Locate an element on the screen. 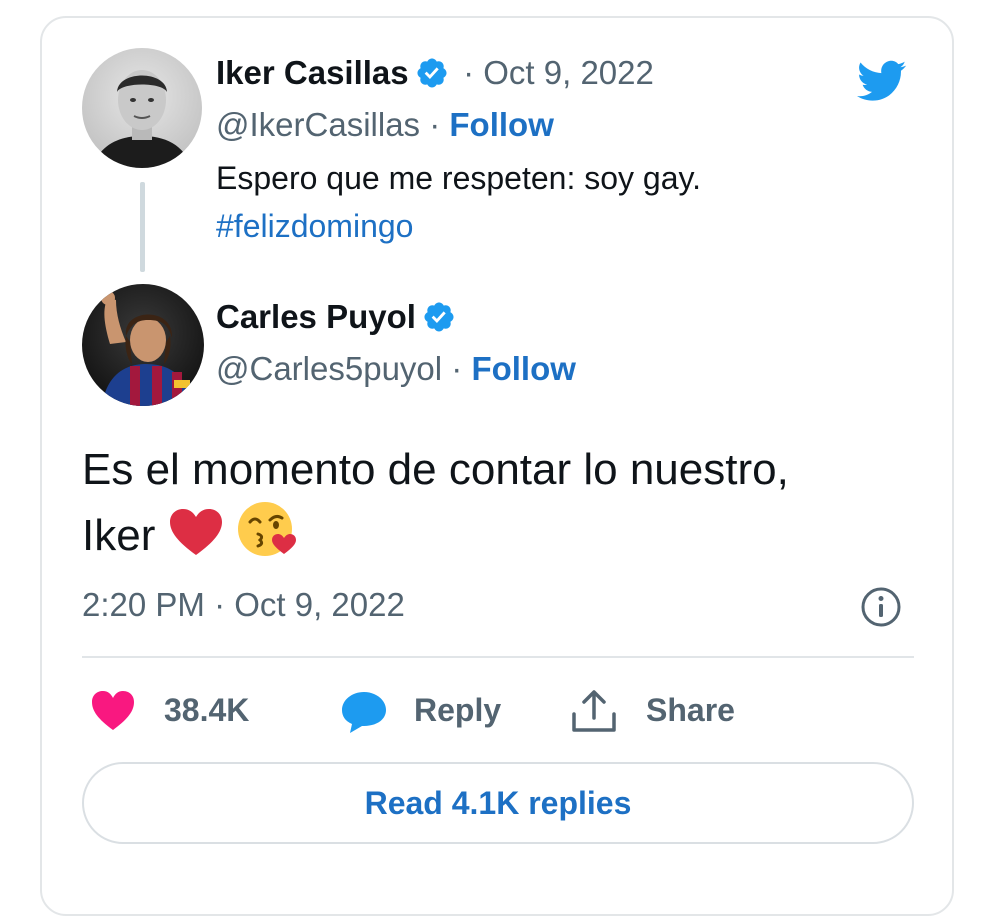 Image resolution: width=994 pixels, height=916 pixels. heart-icon is located at coordinates (113, 711).